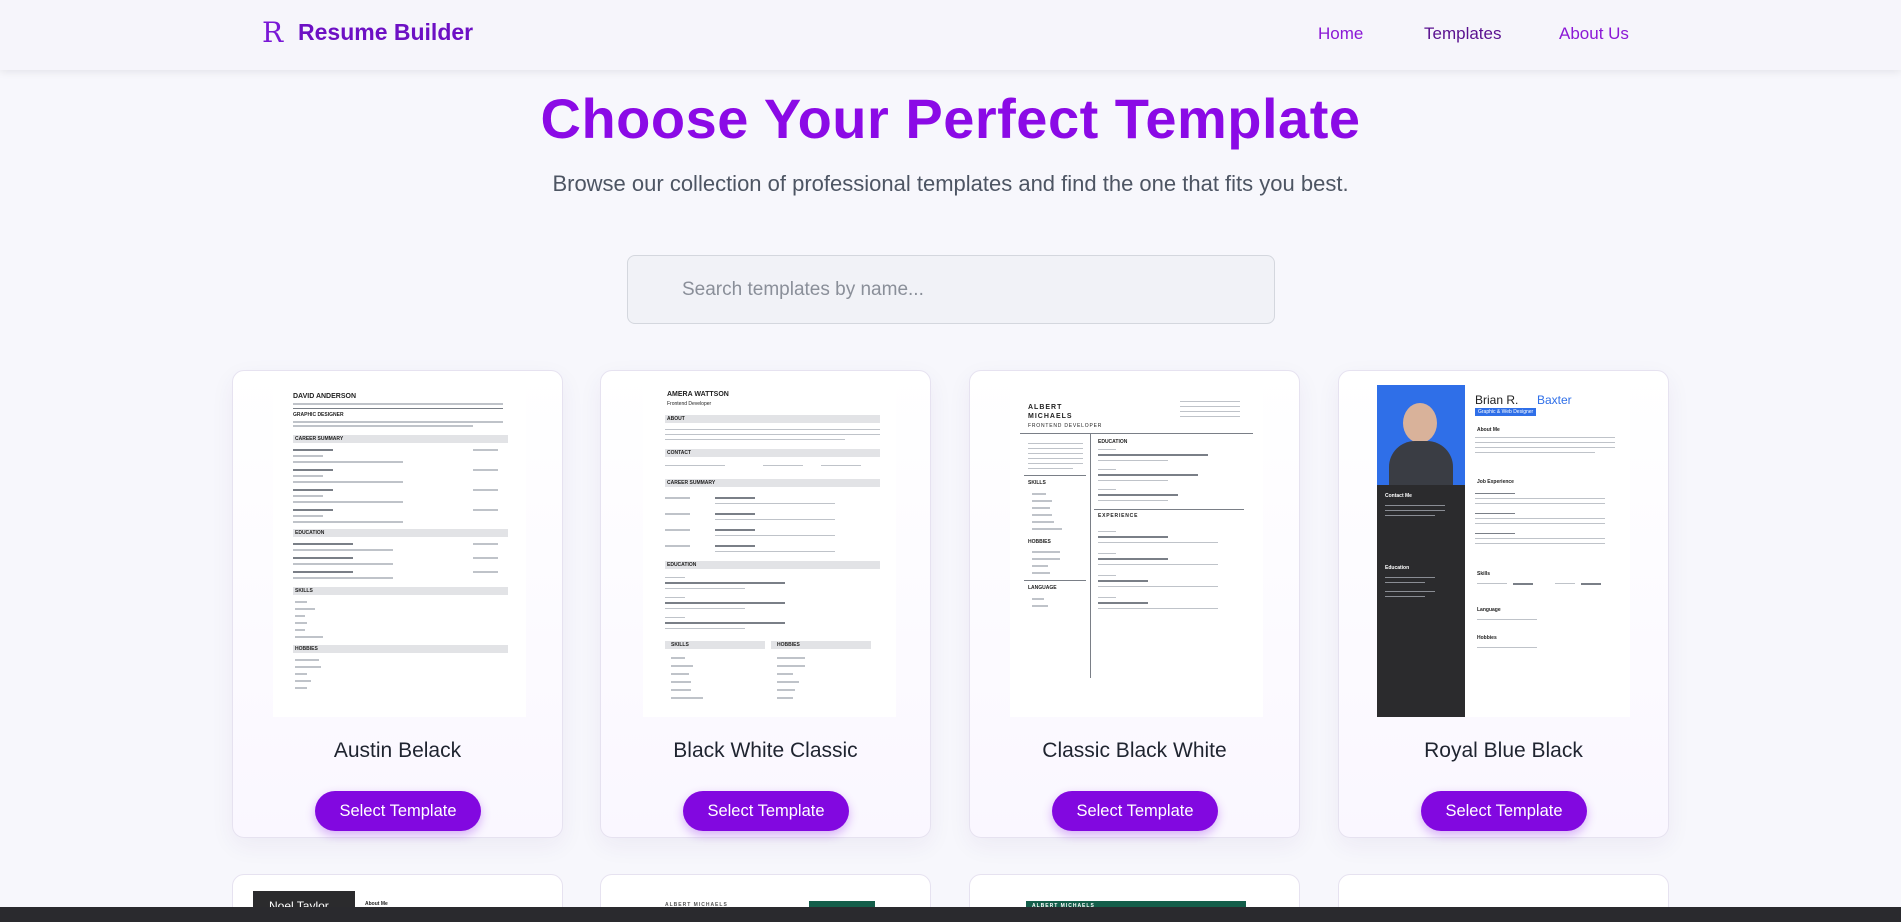 The height and width of the screenshot is (922, 1901). What do you see at coordinates (950, 35) in the screenshot?
I see `top-navbar: R Resume Builder Home Templates About Us` at bounding box center [950, 35].